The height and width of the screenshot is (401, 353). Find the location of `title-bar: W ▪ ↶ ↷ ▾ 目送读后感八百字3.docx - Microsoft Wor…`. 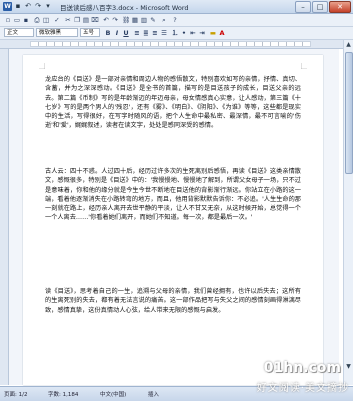

title-bar: W ▪ ↶ ↷ ▾ 目送读后感八百字3.docx - Microsoft Wor… is located at coordinates (176, 7).